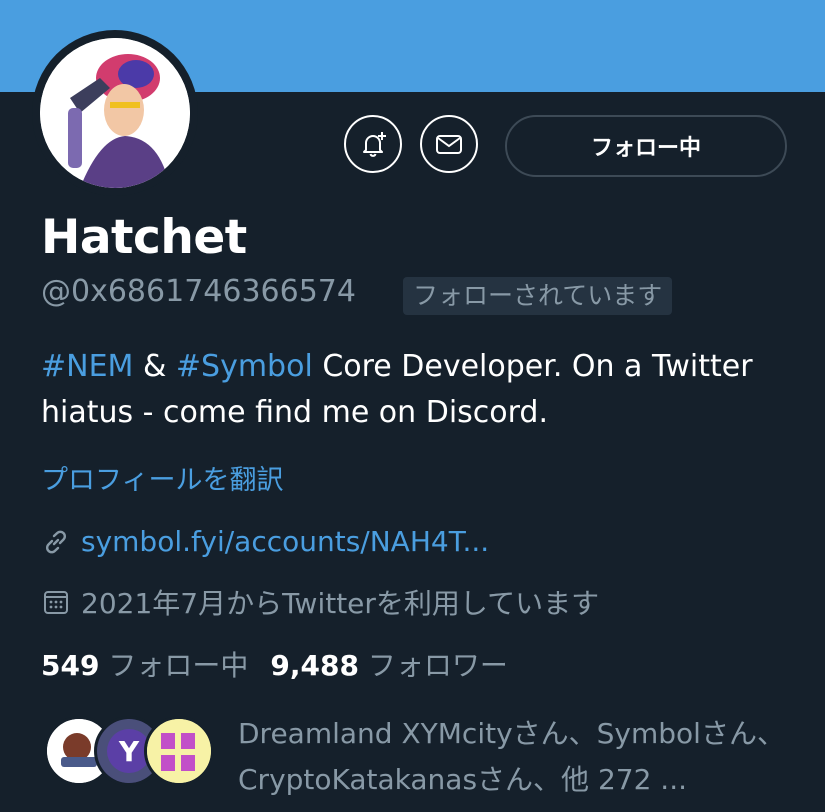 Image resolution: width=825 pixels, height=812 pixels. I want to click on bell-plus-icon, so click(374, 144).